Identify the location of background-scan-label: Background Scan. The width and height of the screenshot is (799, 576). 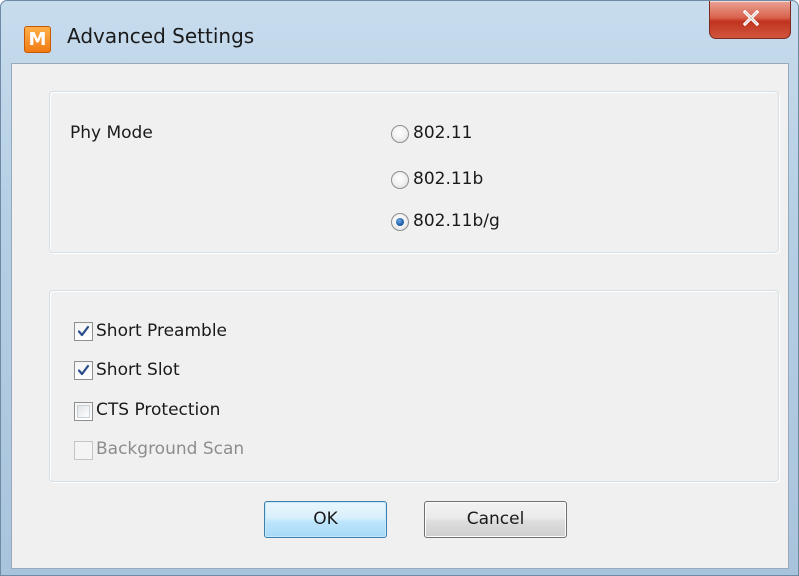
(170, 449).